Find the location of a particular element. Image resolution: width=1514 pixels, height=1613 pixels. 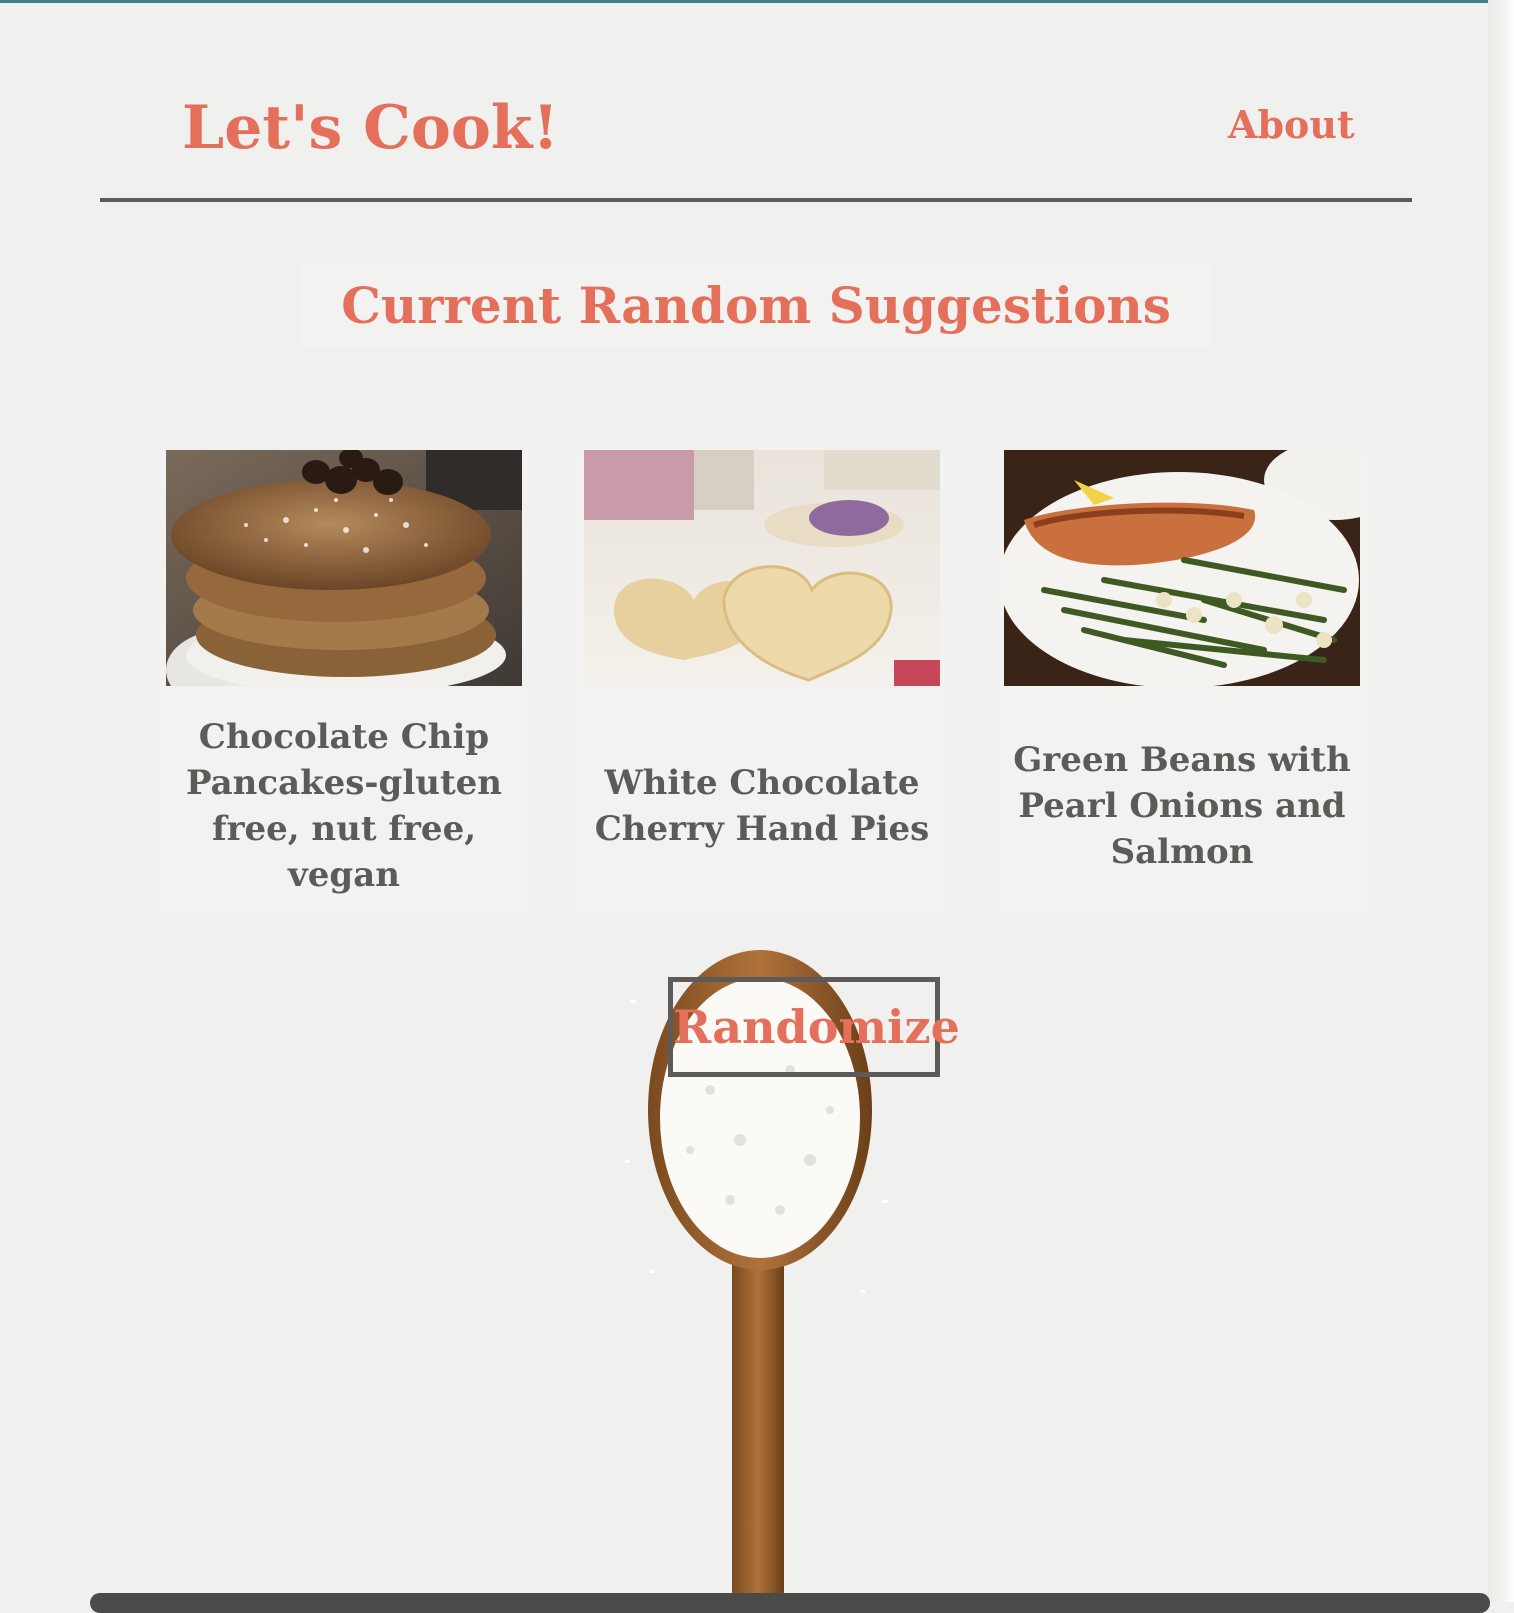

hand-pies-photo is located at coordinates (762, 568).